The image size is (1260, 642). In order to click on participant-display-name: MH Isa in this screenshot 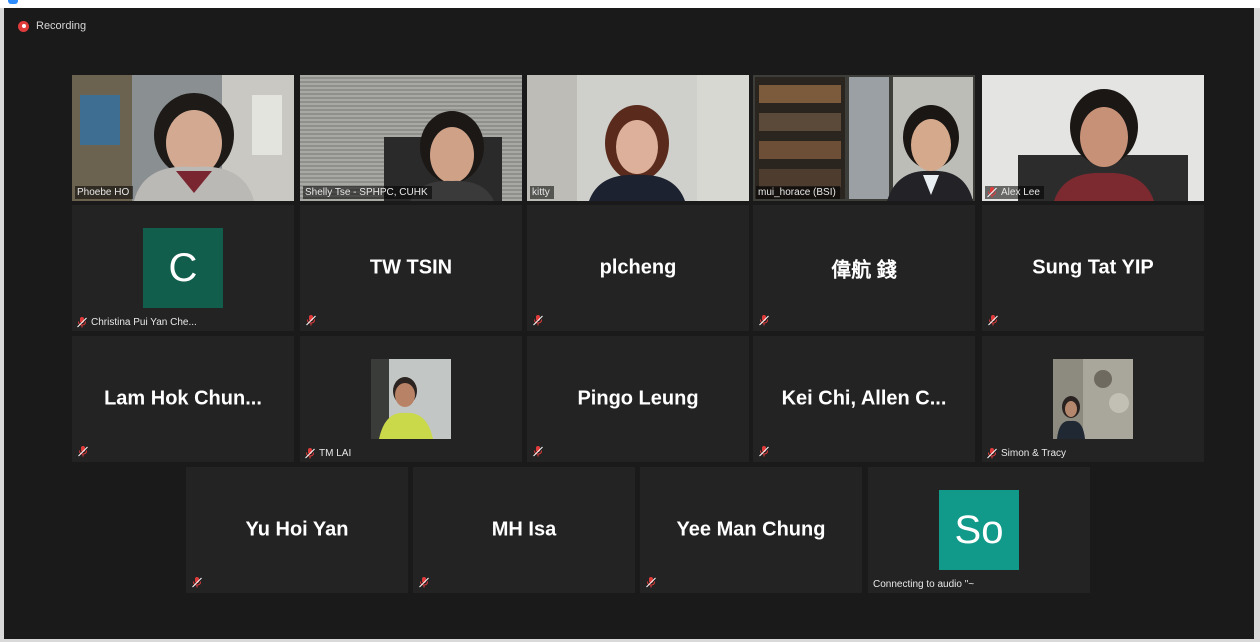, I will do `click(524, 529)`.